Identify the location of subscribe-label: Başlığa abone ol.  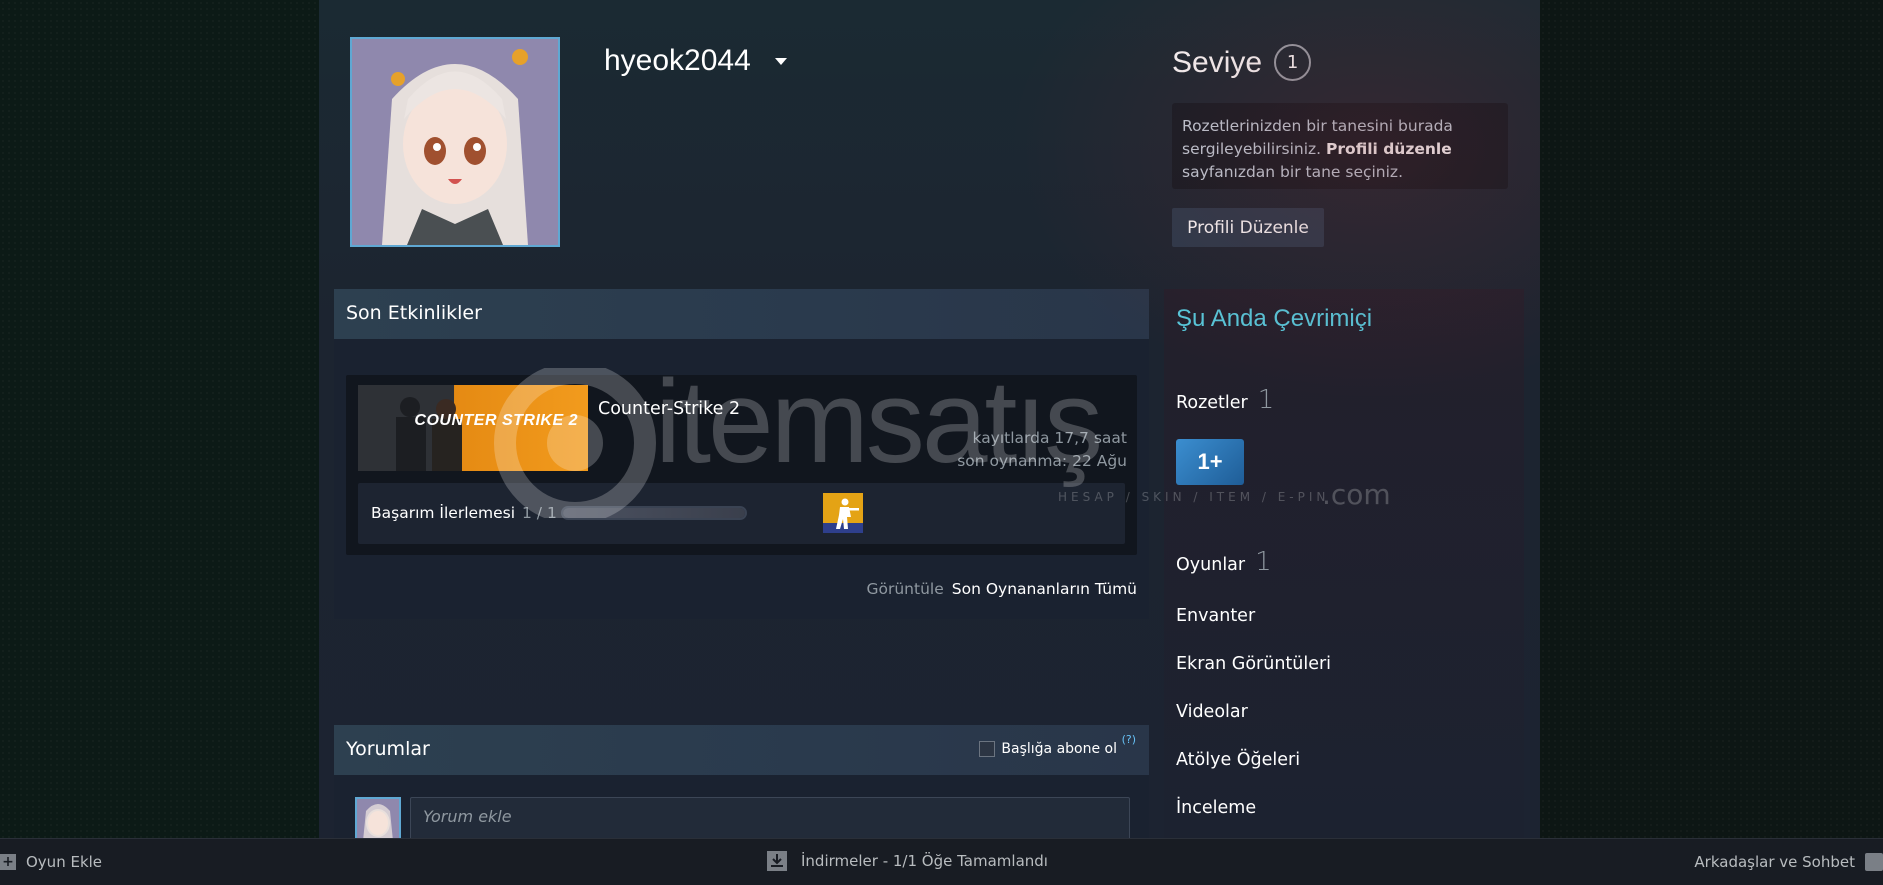
(1059, 749).